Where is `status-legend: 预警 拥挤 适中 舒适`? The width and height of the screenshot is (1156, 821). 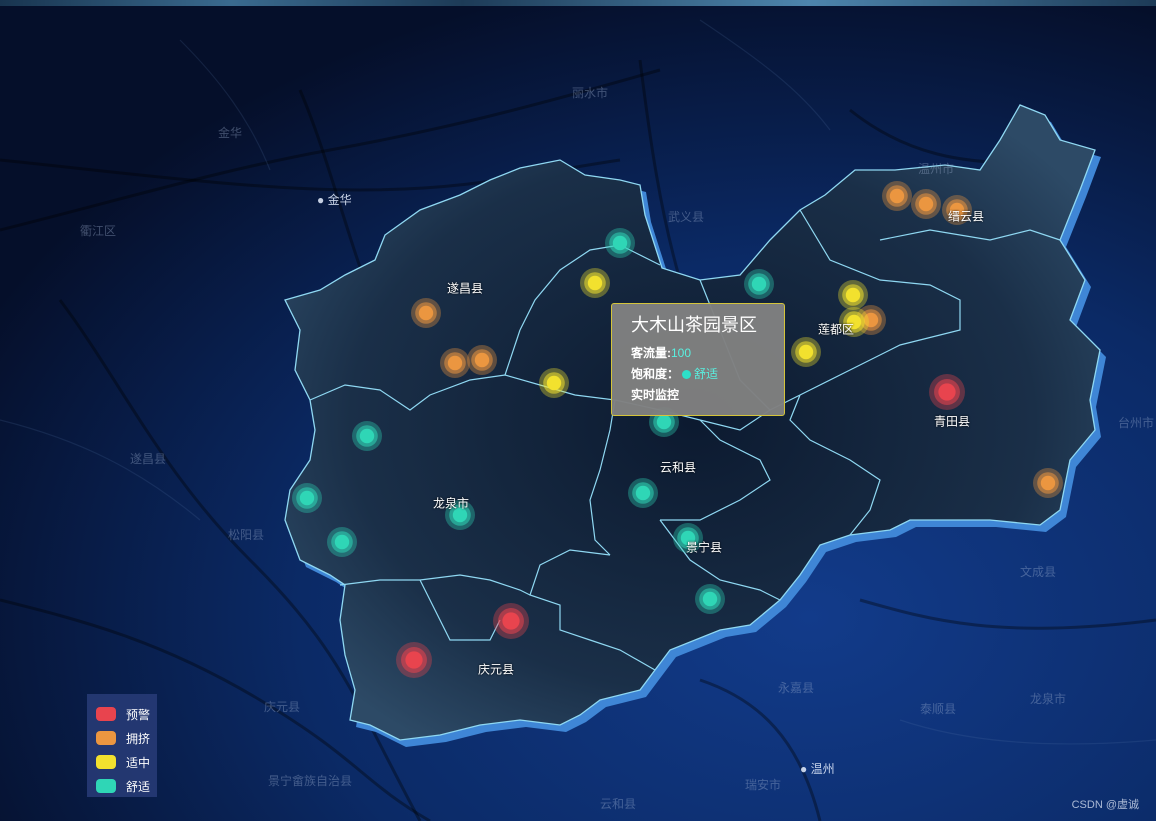 status-legend: 预警 拥挤 适中 舒适 is located at coordinates (122, 745).